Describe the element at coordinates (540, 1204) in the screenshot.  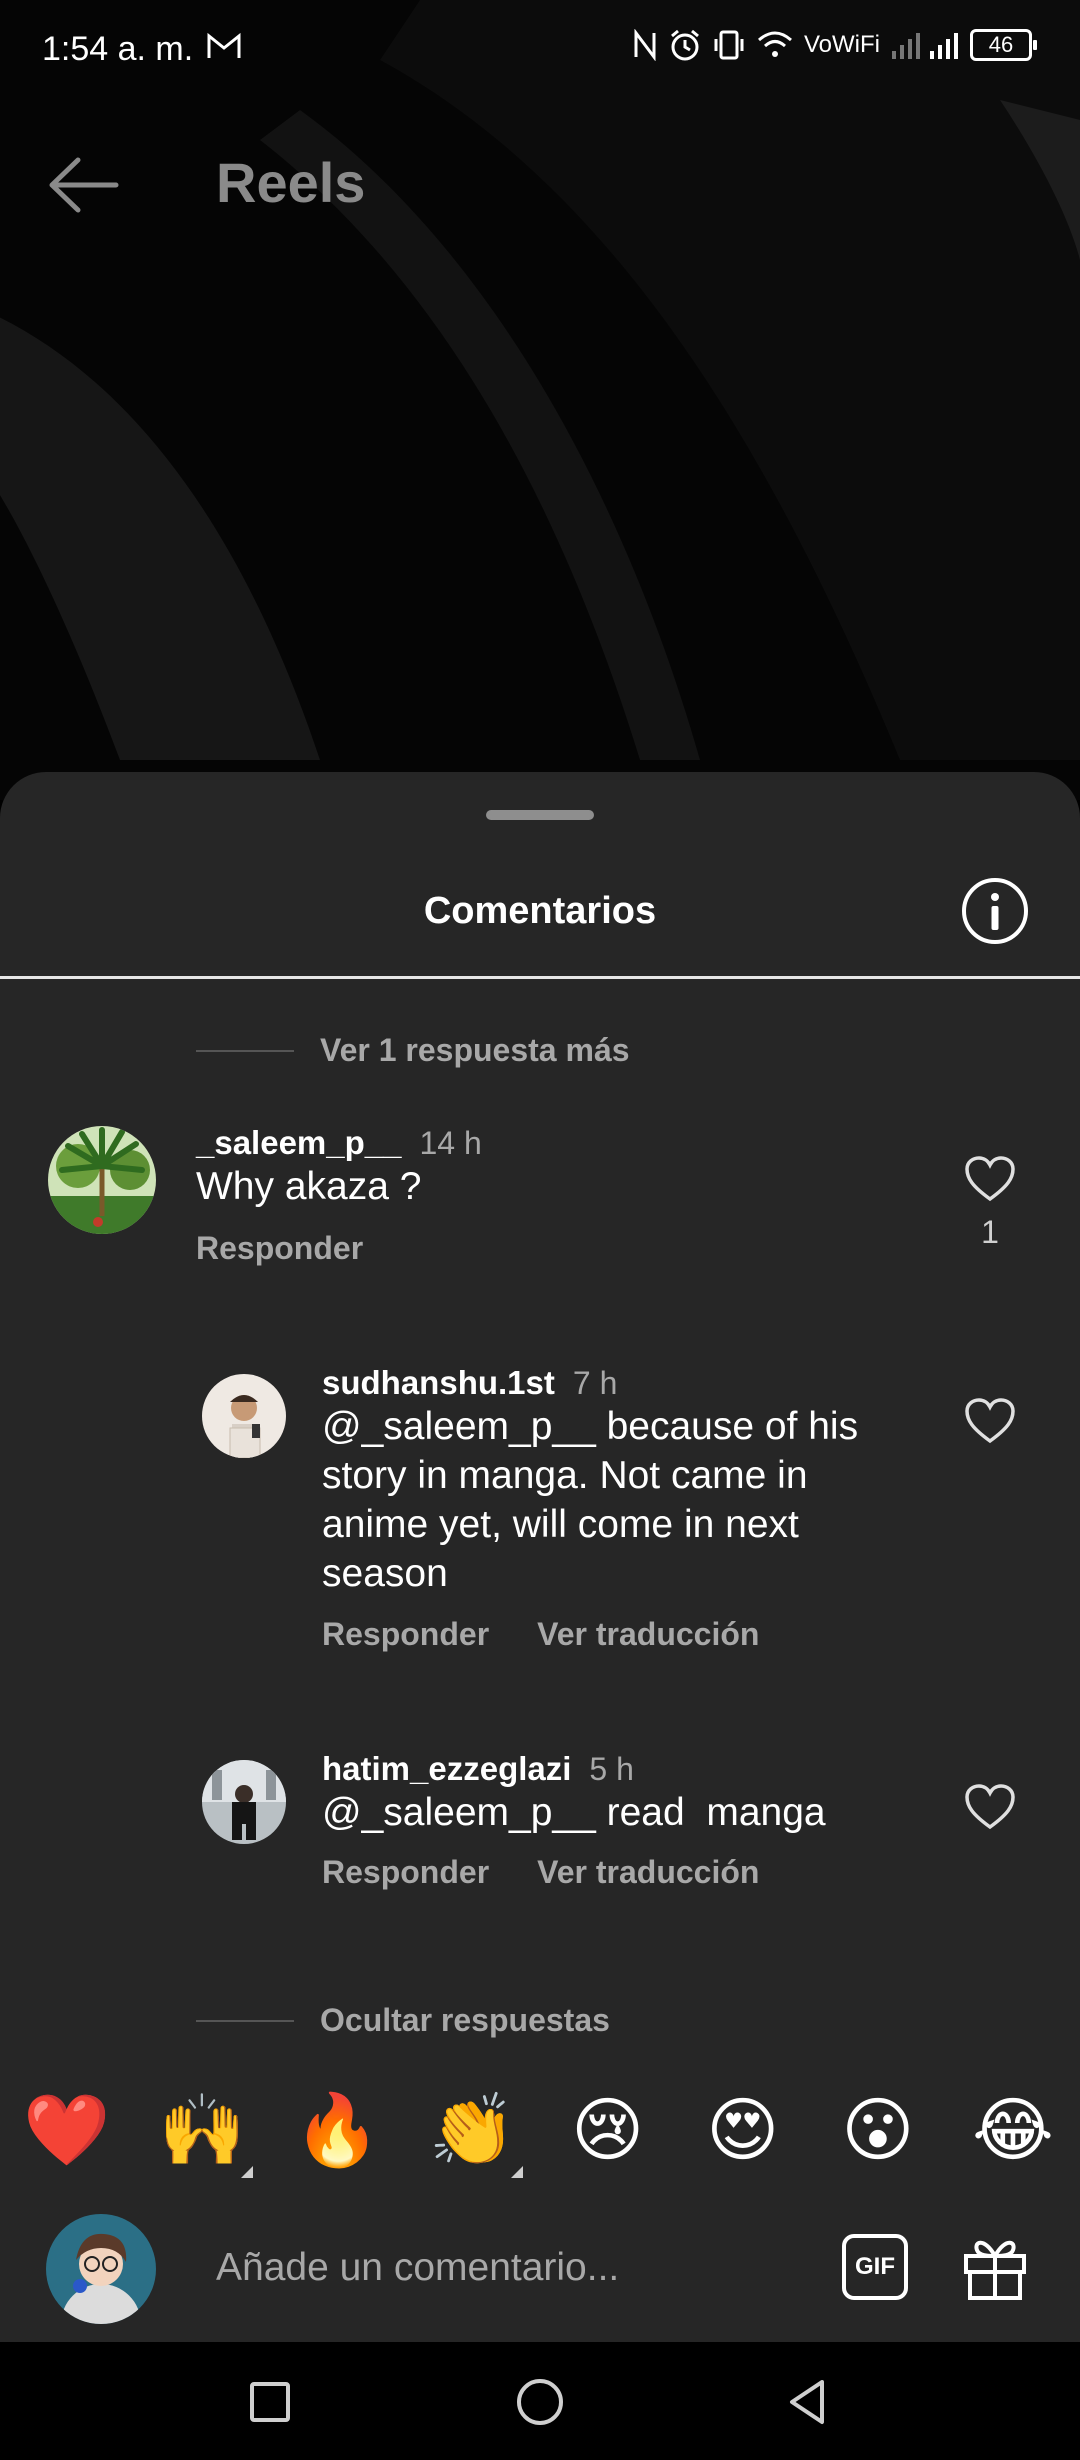
I see `comment-item: _saleem_p__ 14 h Why akaza ? Responder 1` at that location.